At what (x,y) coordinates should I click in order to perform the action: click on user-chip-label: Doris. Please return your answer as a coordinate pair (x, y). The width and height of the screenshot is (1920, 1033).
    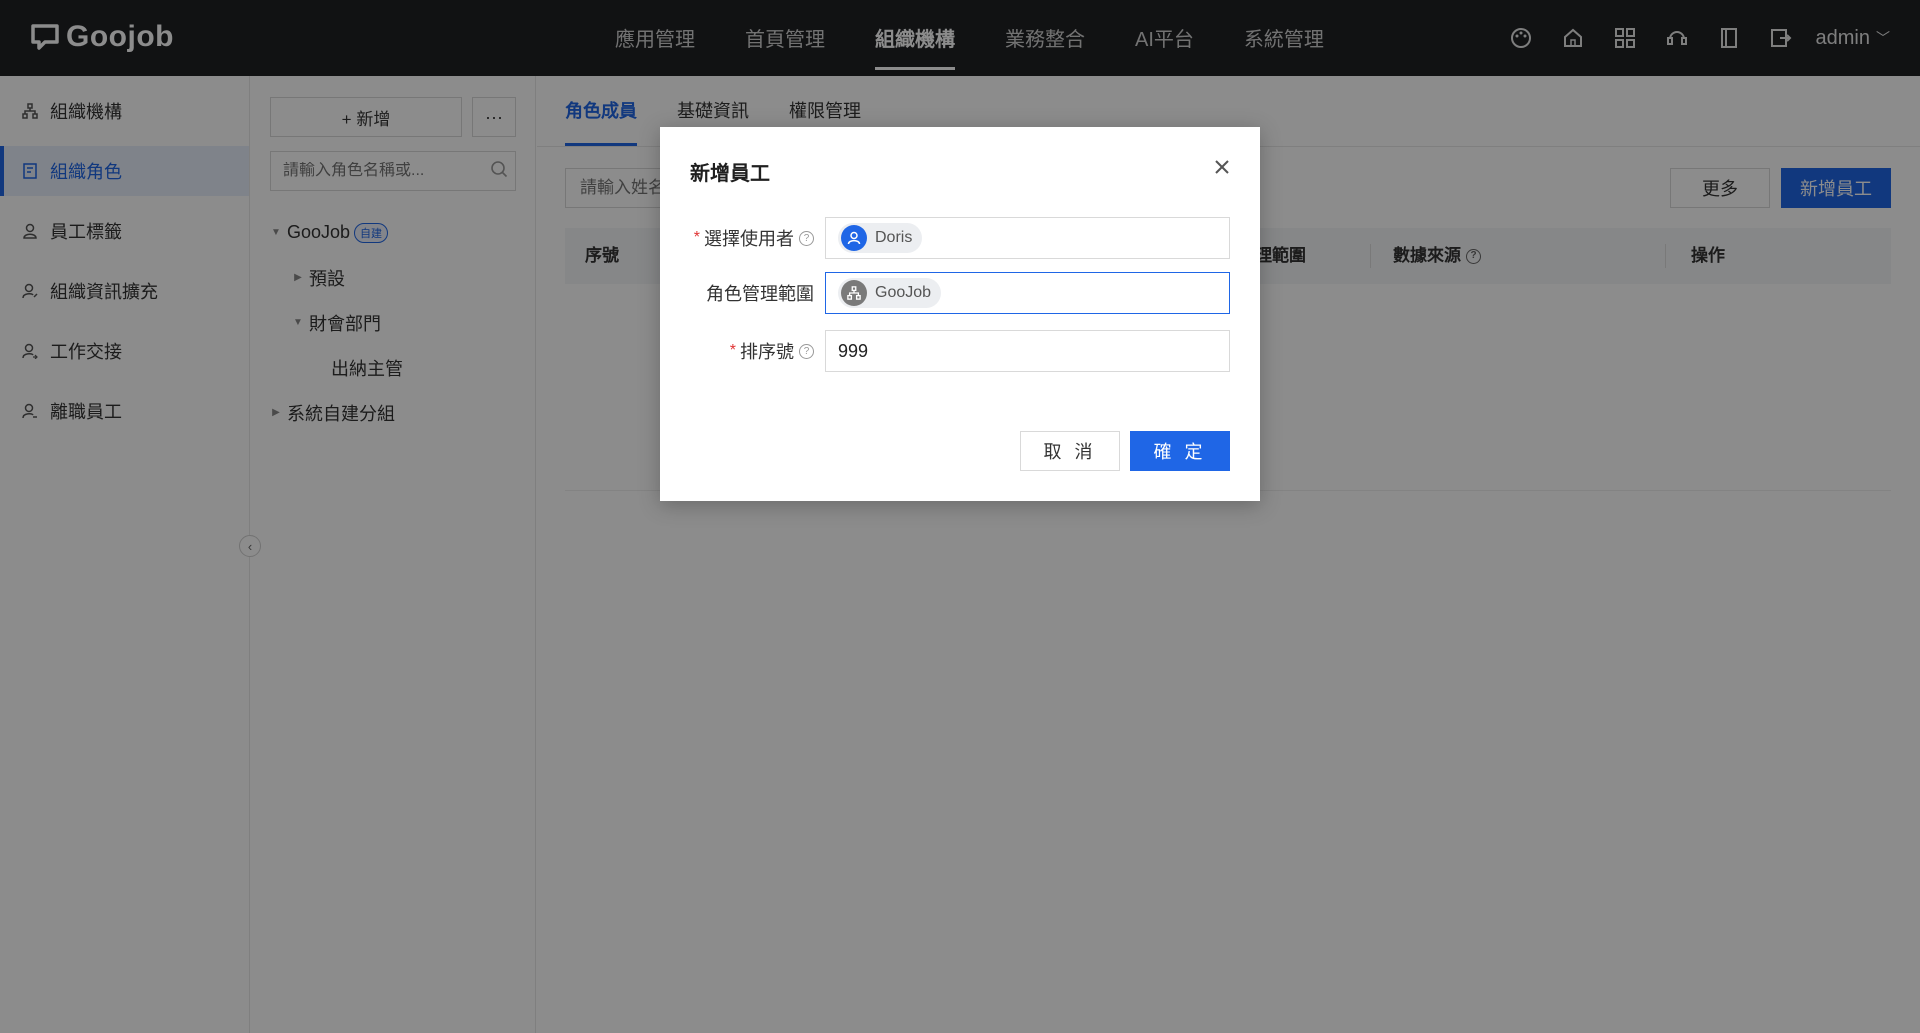
    Looking at the image, I should click on (894, 237).